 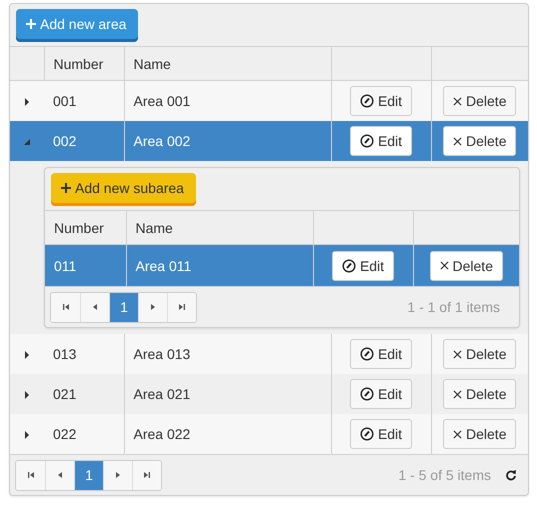 I want to click on table-cell: 021, so click(x=64, y=394).